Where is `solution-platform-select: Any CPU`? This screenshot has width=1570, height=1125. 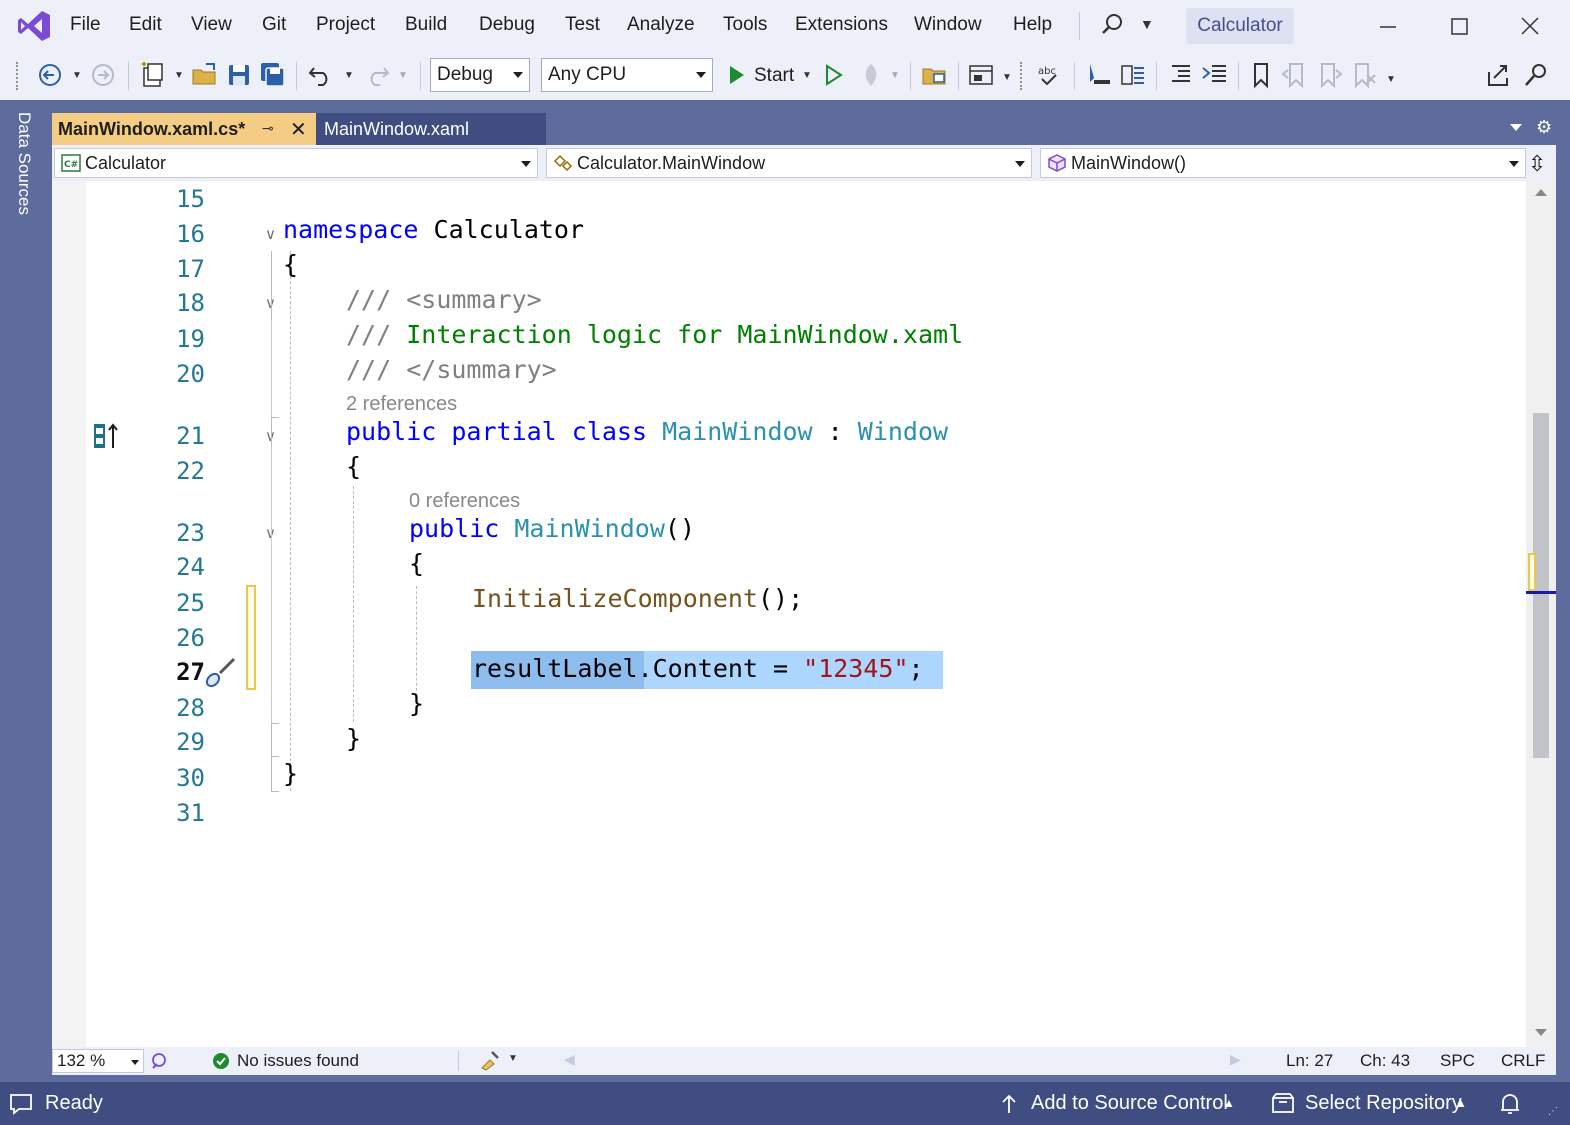 solution-platform-select: Any CPU is located at coordinates (627, 75).